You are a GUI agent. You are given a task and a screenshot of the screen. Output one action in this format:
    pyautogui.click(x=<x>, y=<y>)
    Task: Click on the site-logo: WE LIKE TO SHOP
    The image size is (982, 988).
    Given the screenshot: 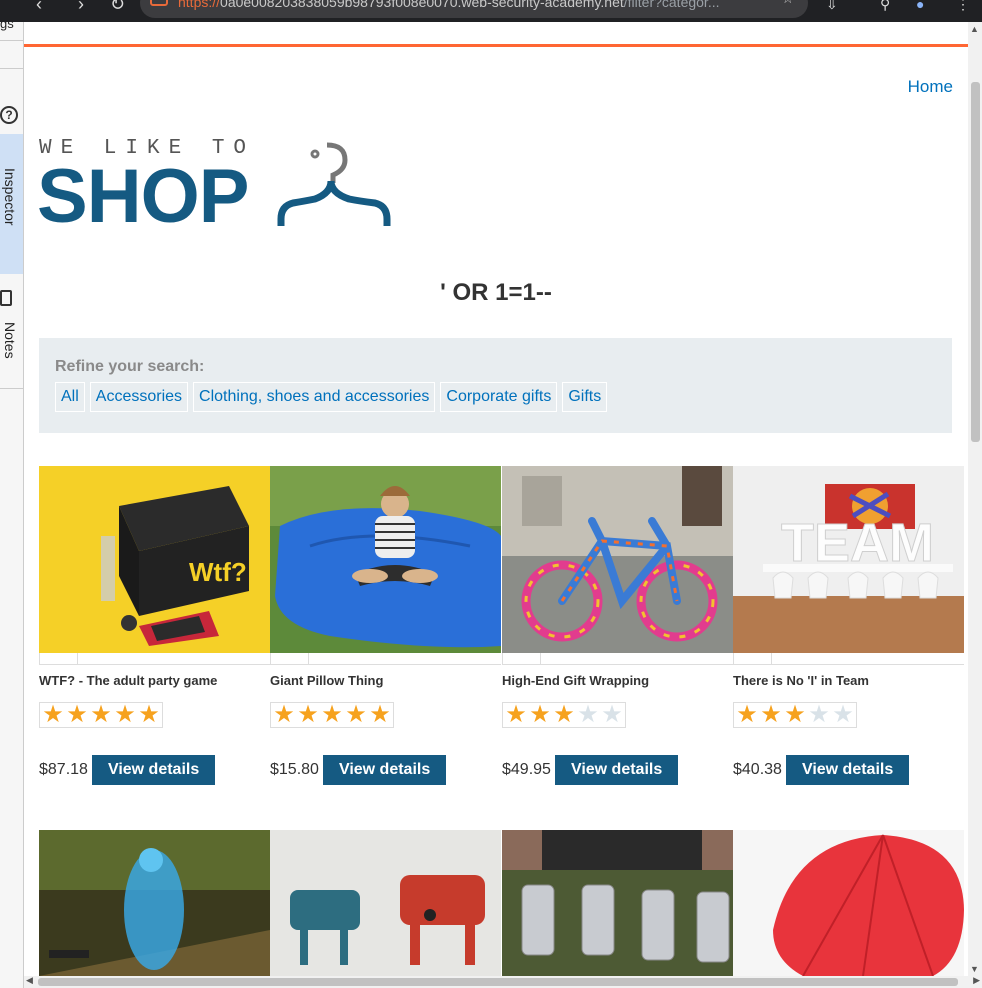 What is the action you would take?
    pyautogui.click(x=218, y=188)
    